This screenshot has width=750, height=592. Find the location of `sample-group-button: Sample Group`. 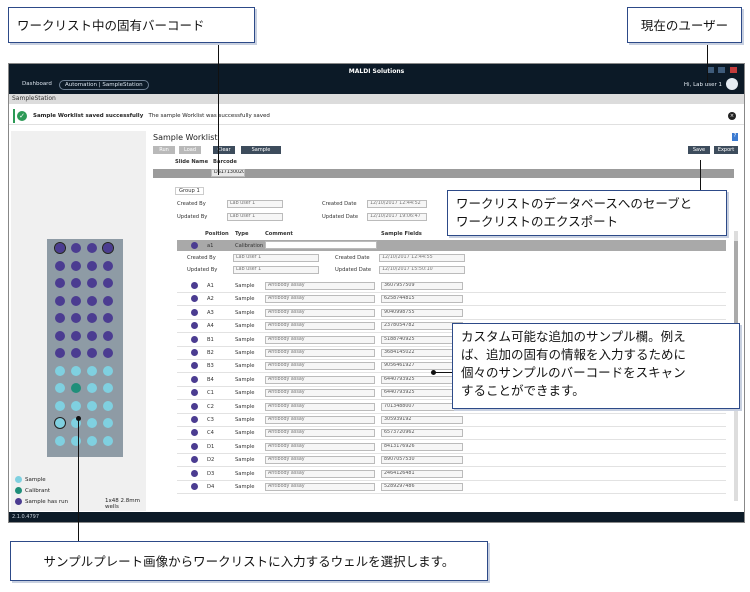

sample-group-button: Sample Group is located at coordinates (261, 153).